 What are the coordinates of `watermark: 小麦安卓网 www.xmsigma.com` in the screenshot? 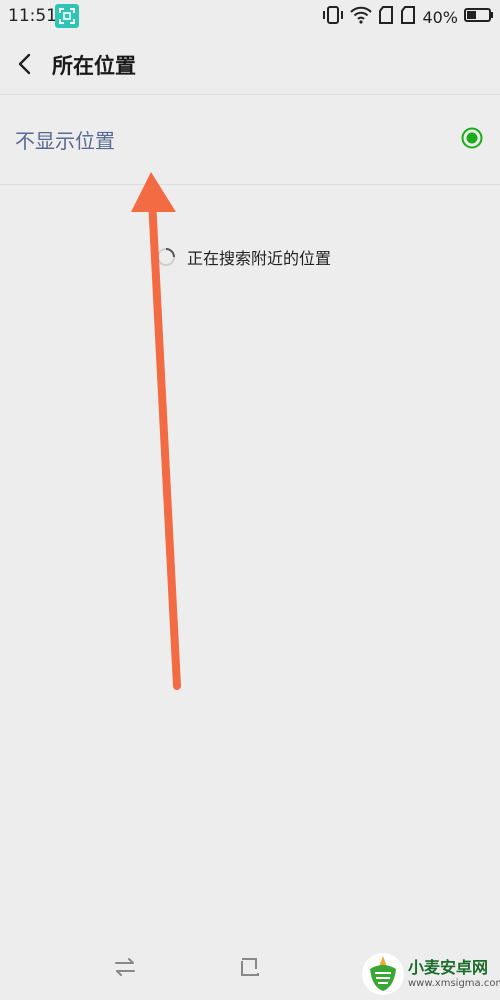 It's located at (430, 974).